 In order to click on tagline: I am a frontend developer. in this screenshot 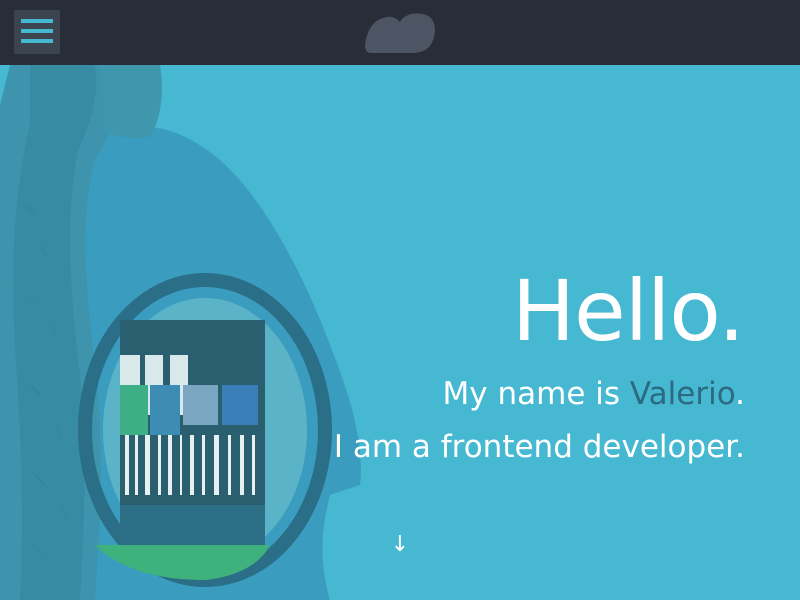, I will do `click(539, 447)`.